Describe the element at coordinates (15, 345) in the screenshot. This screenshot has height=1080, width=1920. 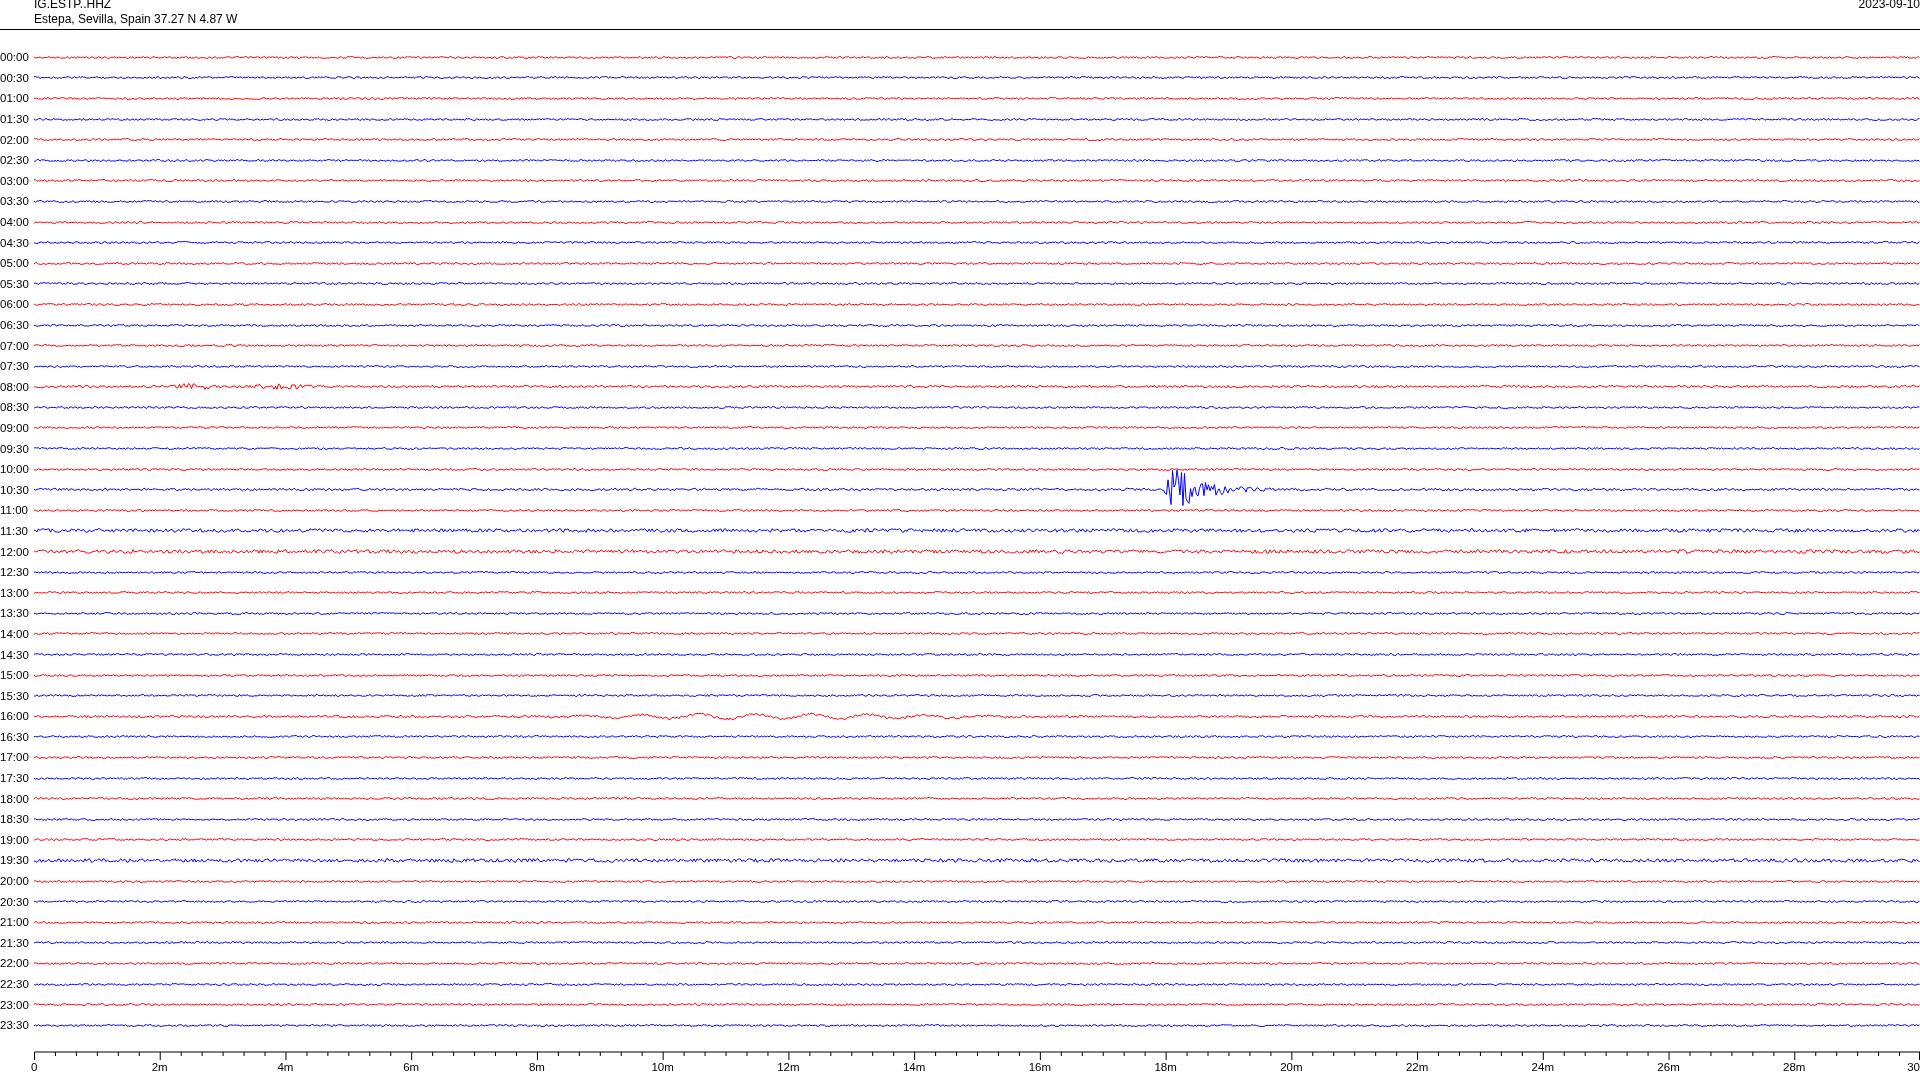
I see `time-label: 07:00` at that location.